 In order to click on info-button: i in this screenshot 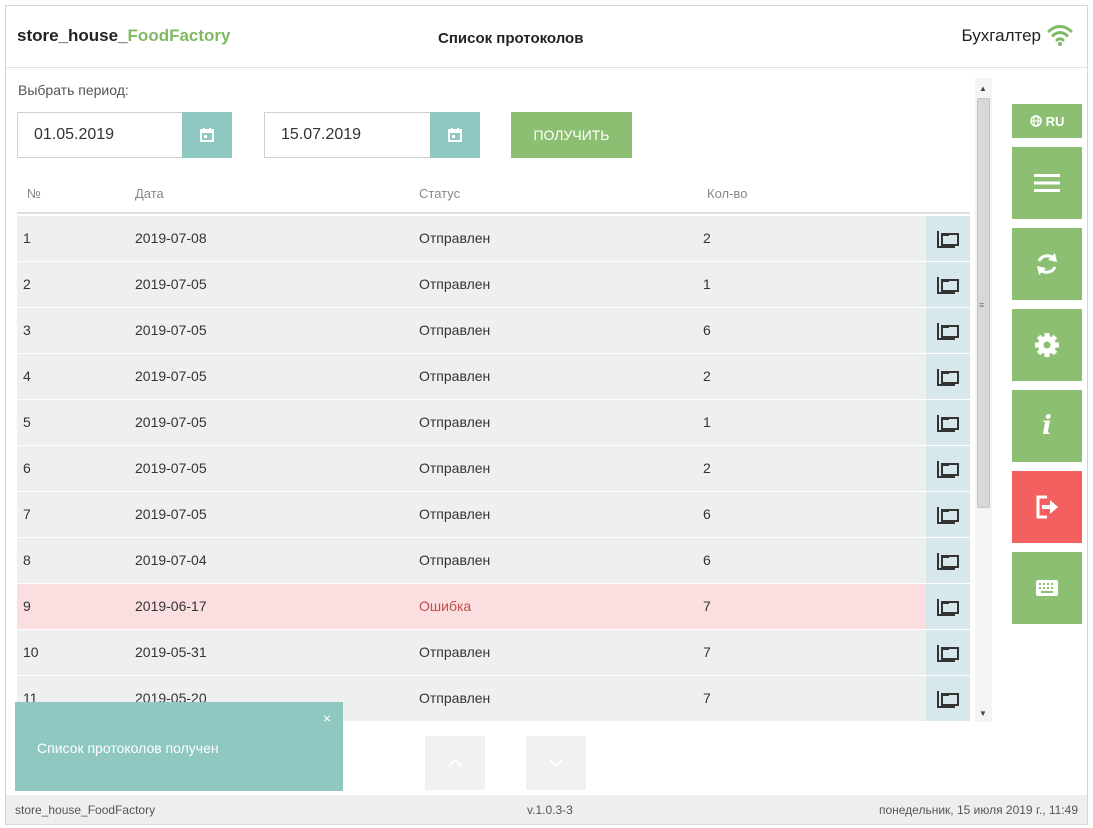, I will do `click(1047, 426)`.